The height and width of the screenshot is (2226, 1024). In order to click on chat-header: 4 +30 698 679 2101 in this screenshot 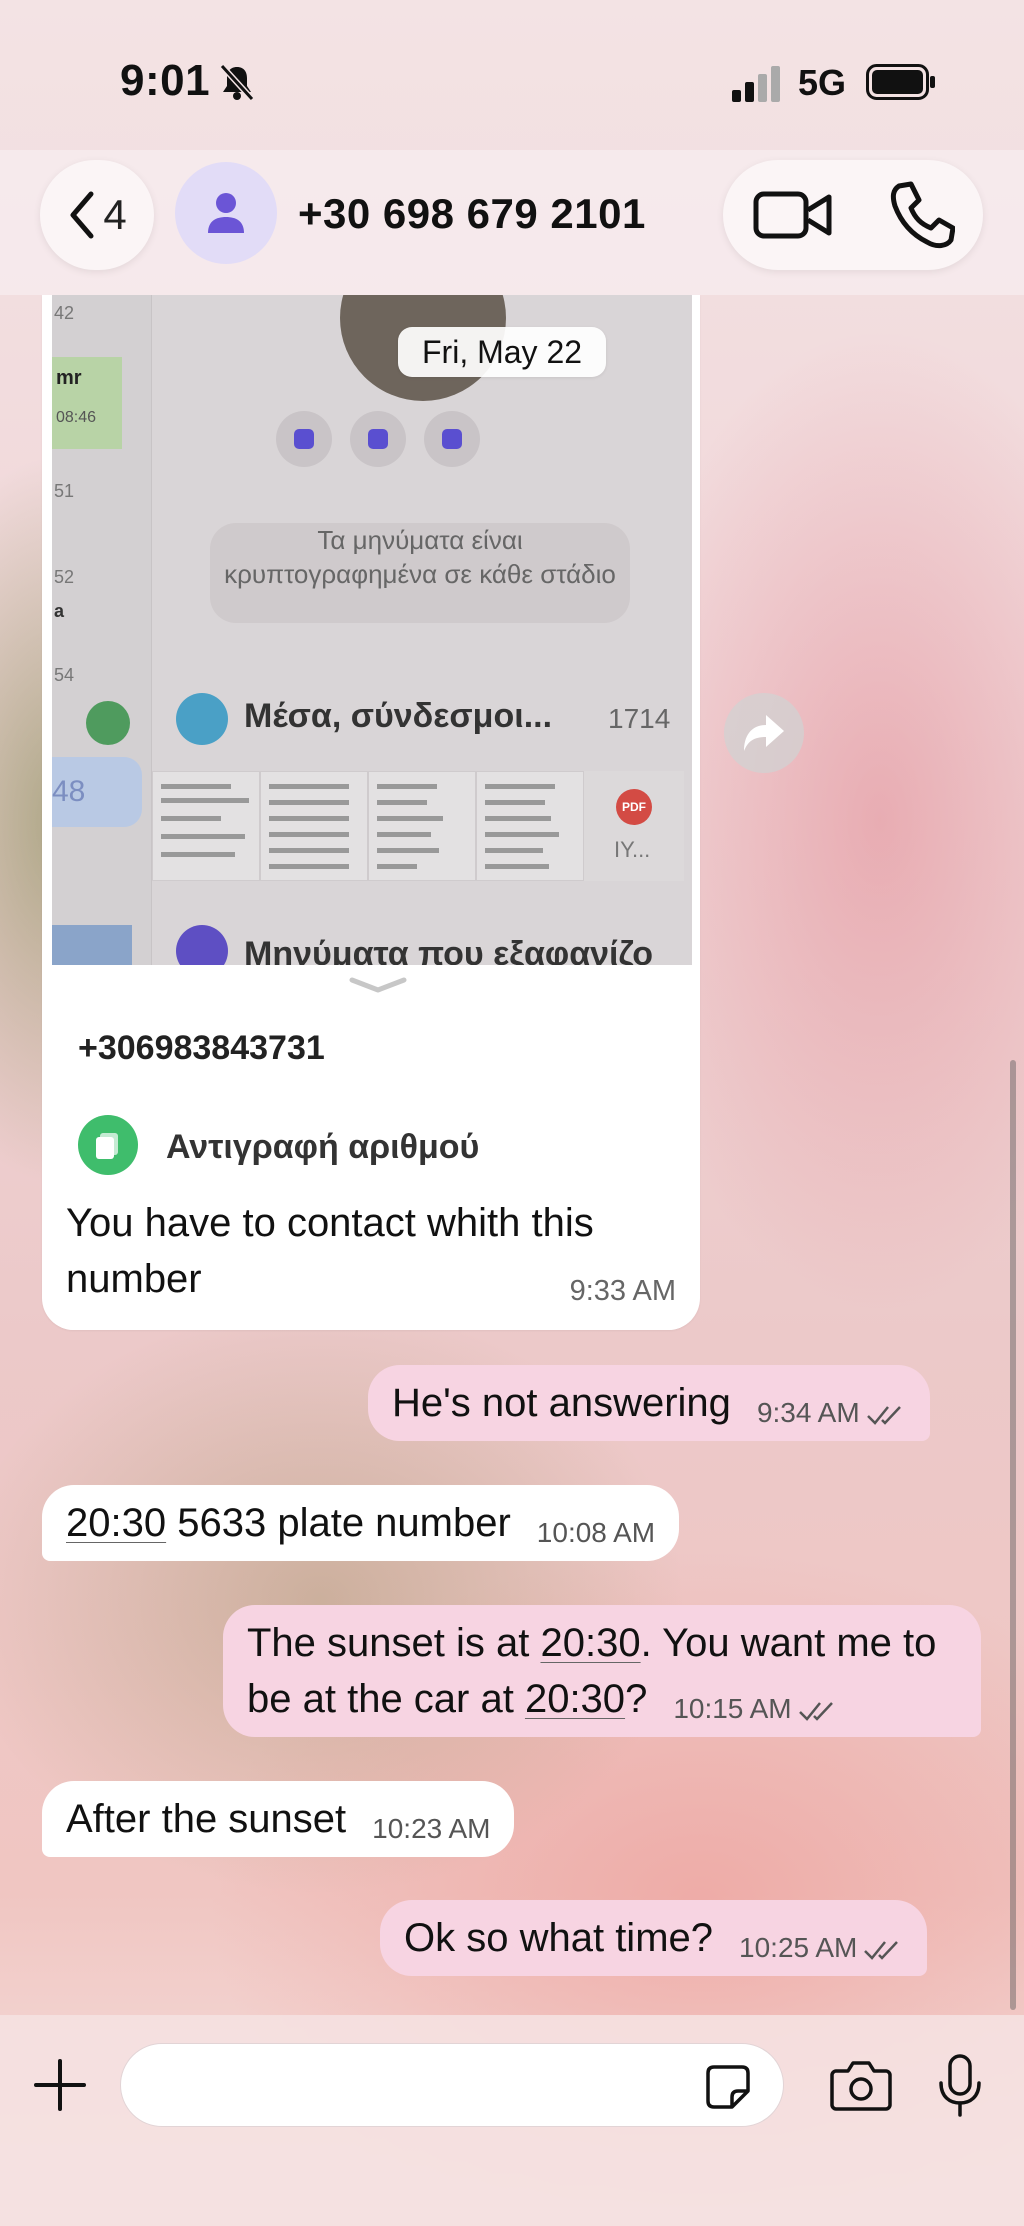, I will do `click(512, 222)`.